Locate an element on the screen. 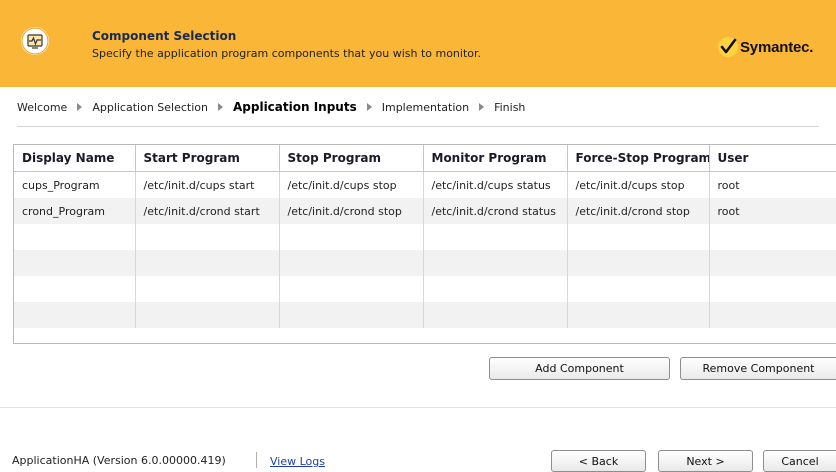 The image size is (836, 472). version-label: ApplicationHA (Version 6.0.00000.419) is located at coordinates (119, 460).